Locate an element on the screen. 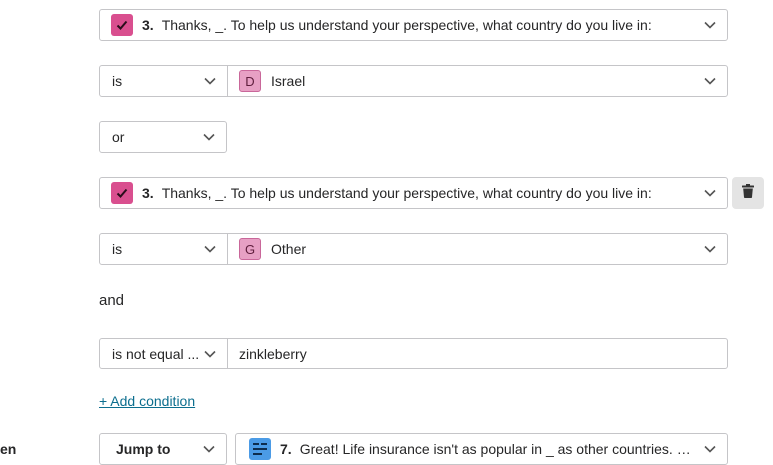 The width and height of the screenshot is (773, 465). joiner-select-or: or is located at coordinates (163, 137).